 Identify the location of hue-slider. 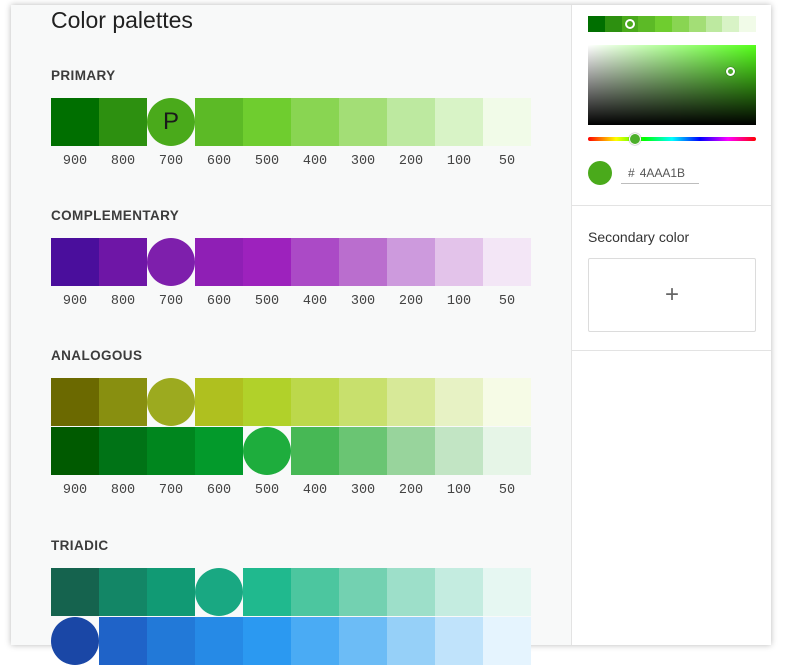
(672, 139).